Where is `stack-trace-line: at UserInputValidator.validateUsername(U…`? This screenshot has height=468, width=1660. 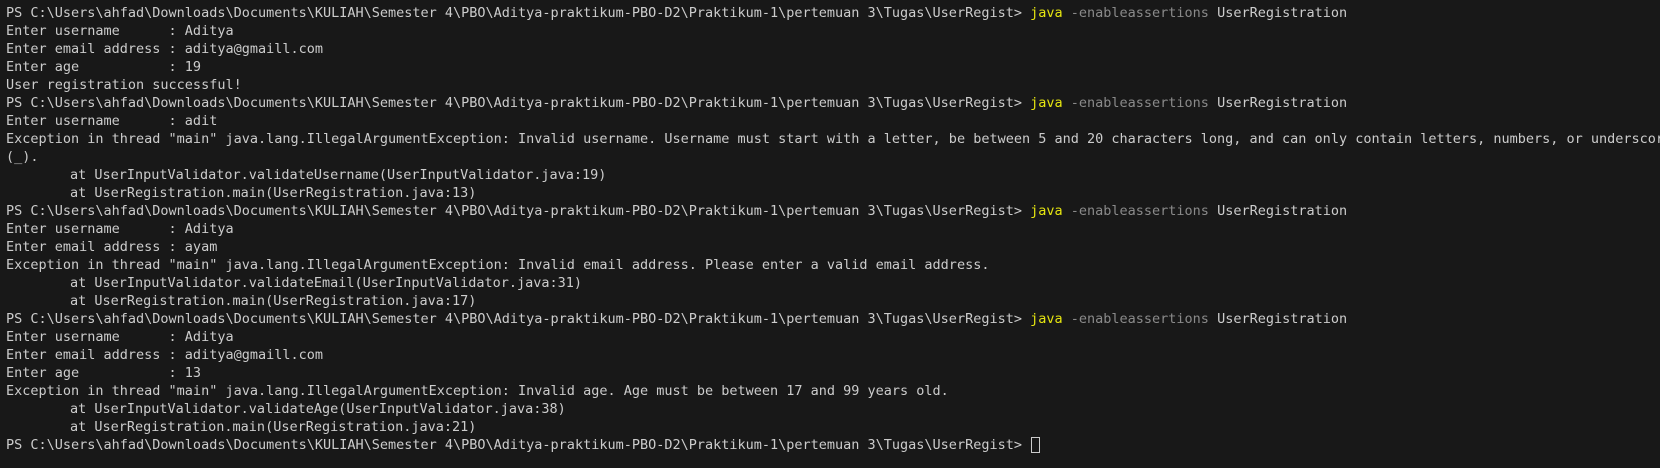 stack-trace-line: at UserInputValidator.validateUsername(U… is located at coordinates (338, 175).